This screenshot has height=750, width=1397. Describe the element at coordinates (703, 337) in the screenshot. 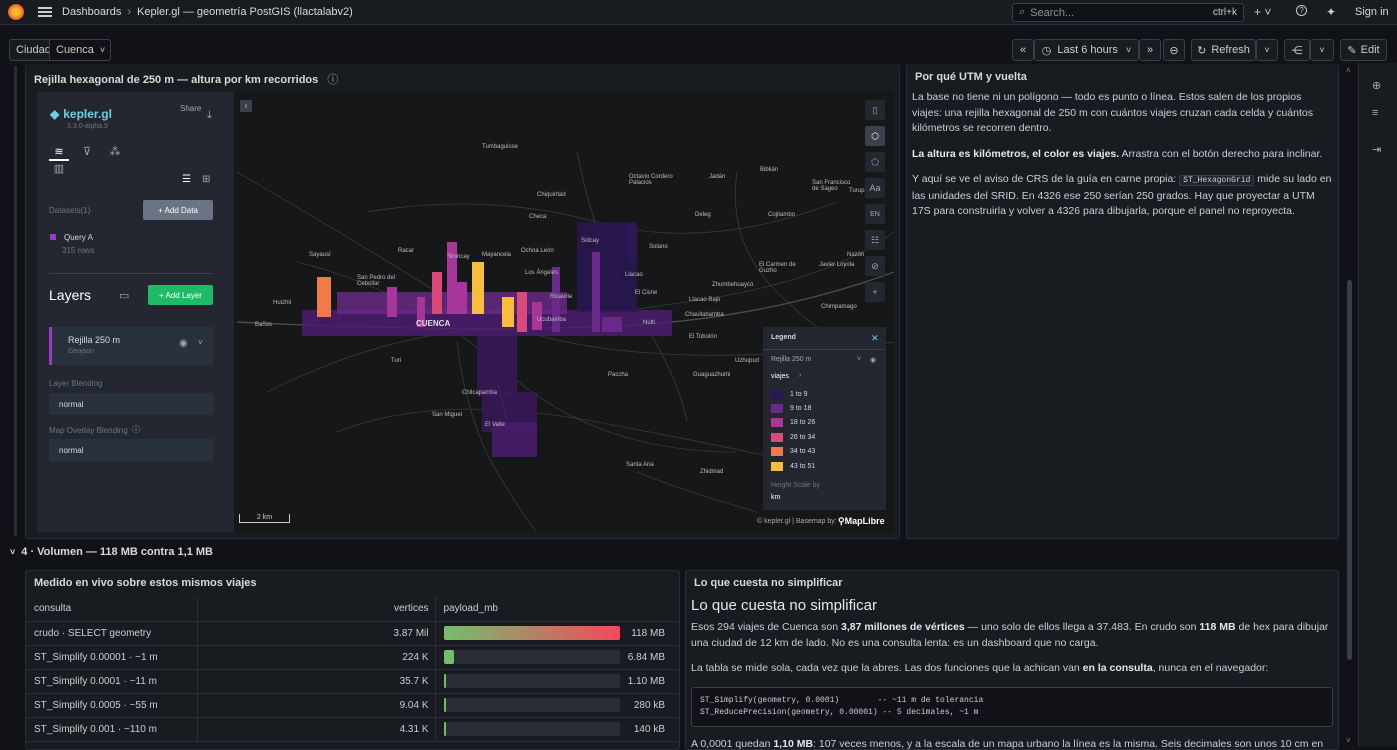

I see `map-label: El Tobolón` at that location.